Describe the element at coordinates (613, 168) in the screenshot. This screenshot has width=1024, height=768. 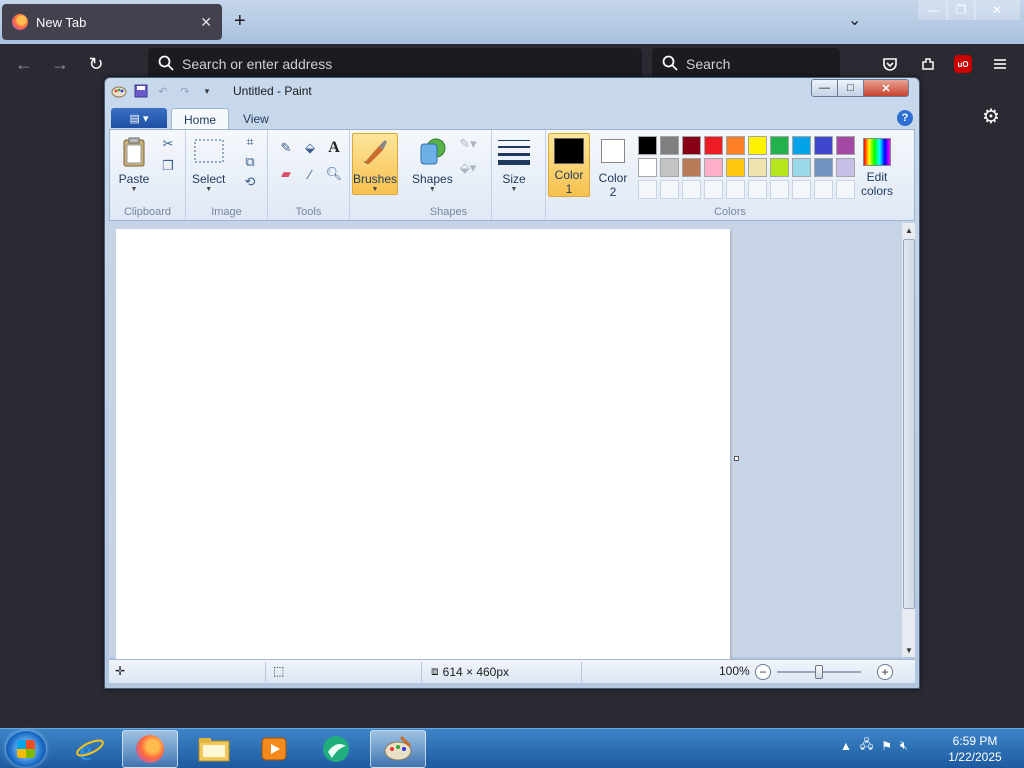
I see `color2-button: Color 2` at that location.